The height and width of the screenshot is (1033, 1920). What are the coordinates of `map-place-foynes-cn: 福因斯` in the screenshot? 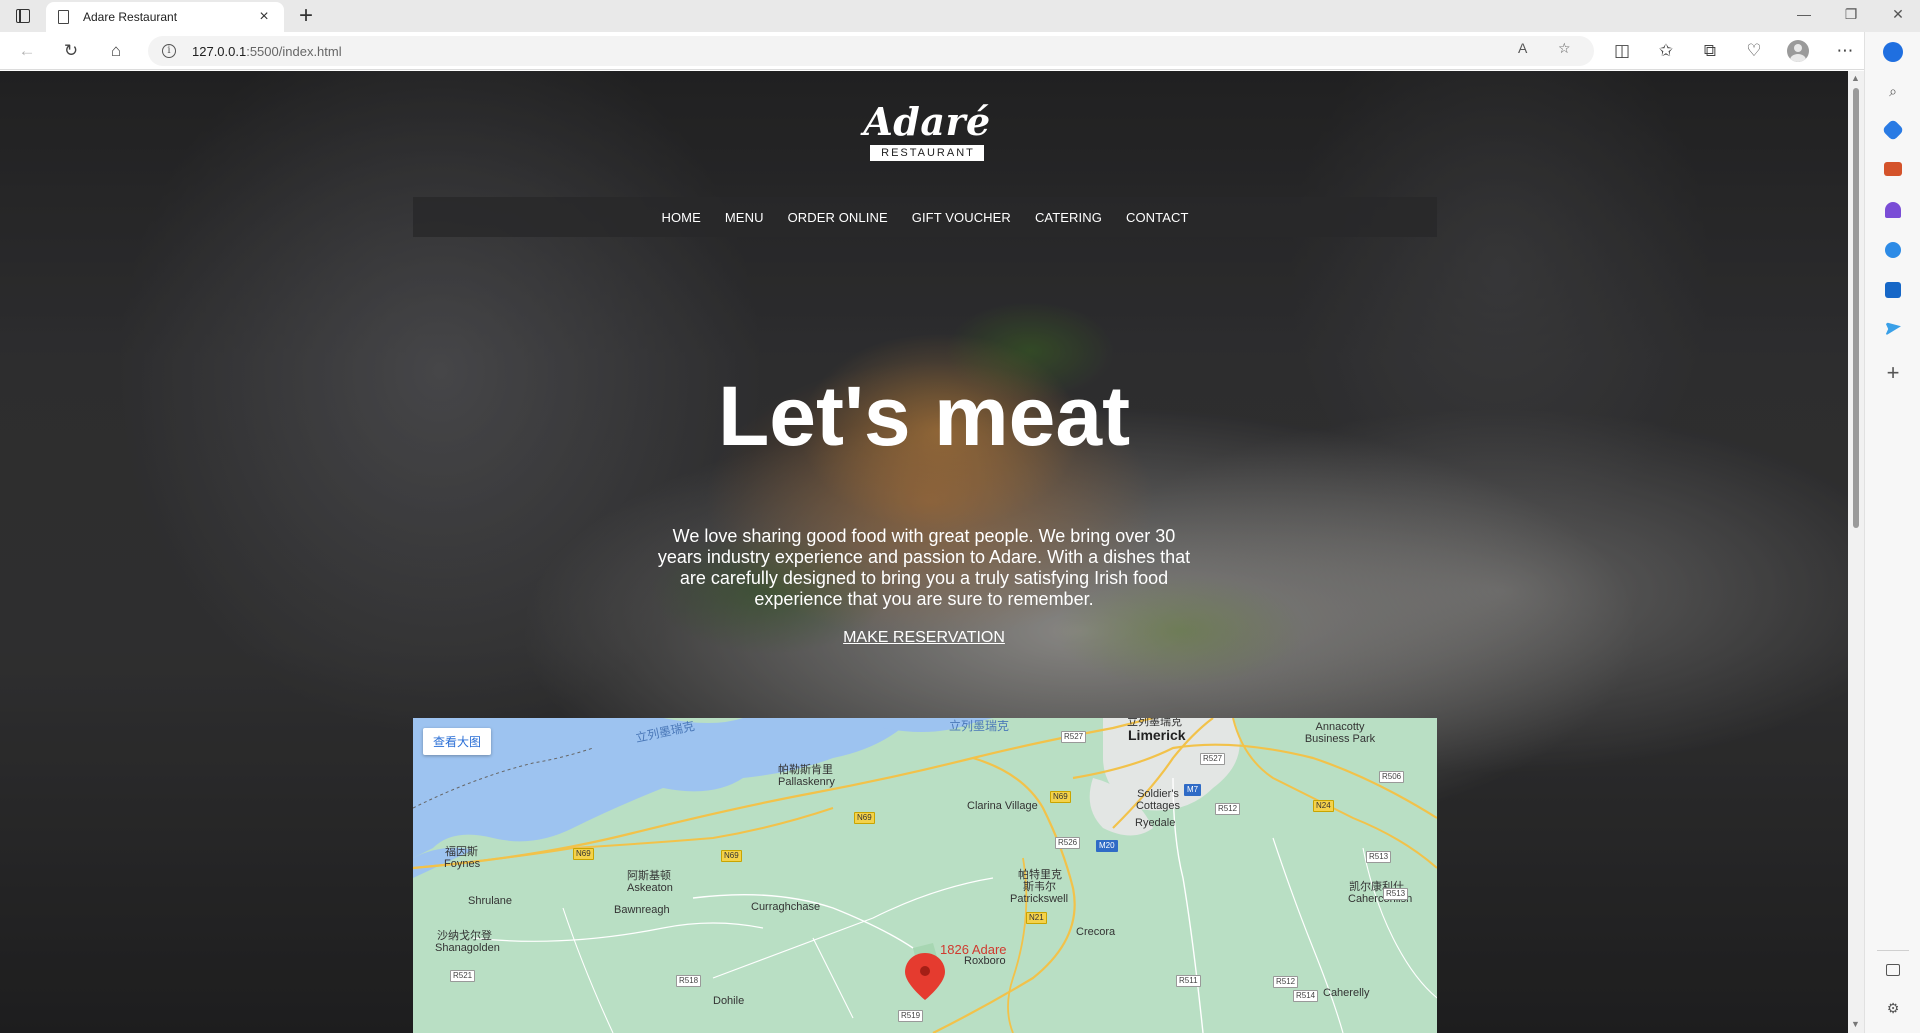 It's located at (461, 852).